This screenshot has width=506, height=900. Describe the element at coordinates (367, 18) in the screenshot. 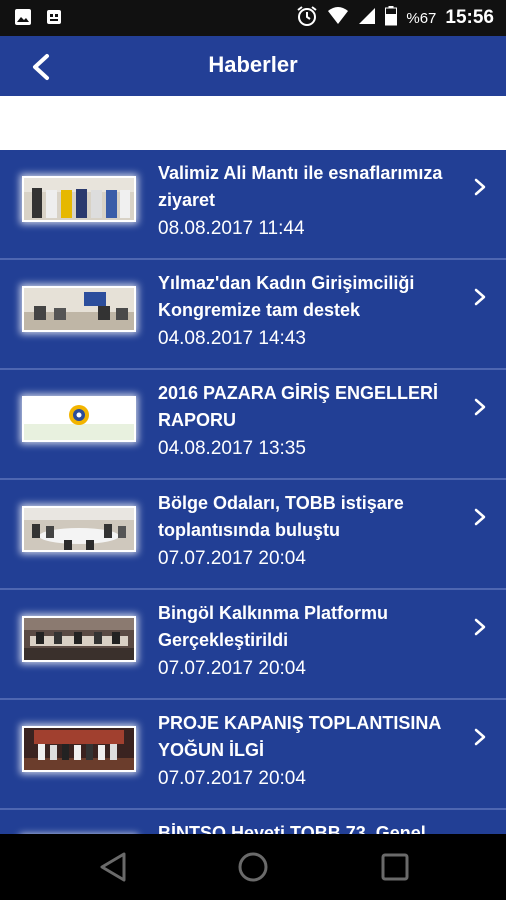

I see `signal-icon` at that location.